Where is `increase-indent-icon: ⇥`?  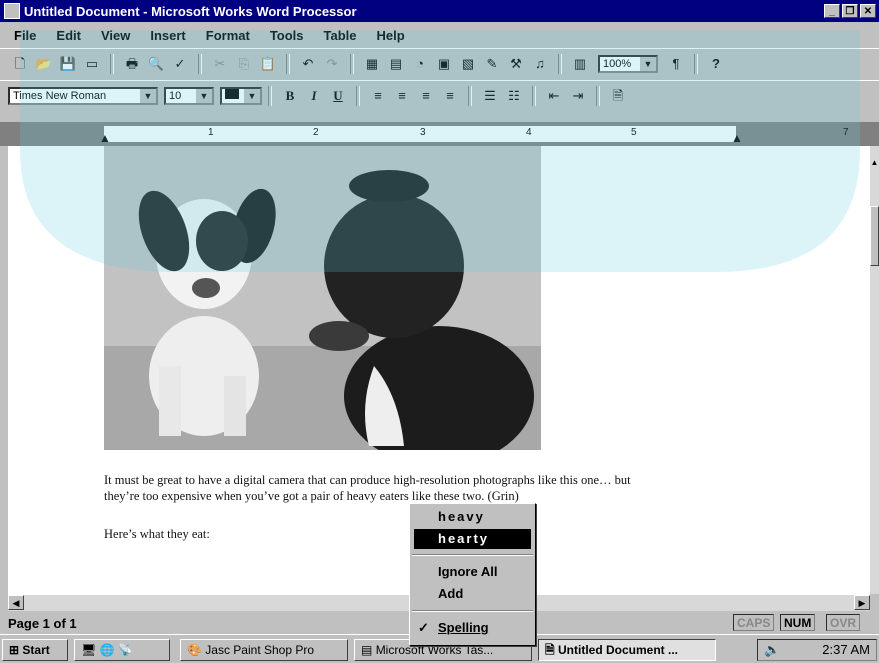
increase-indent-icon: ⇥ is located at coordinates (578, 96).